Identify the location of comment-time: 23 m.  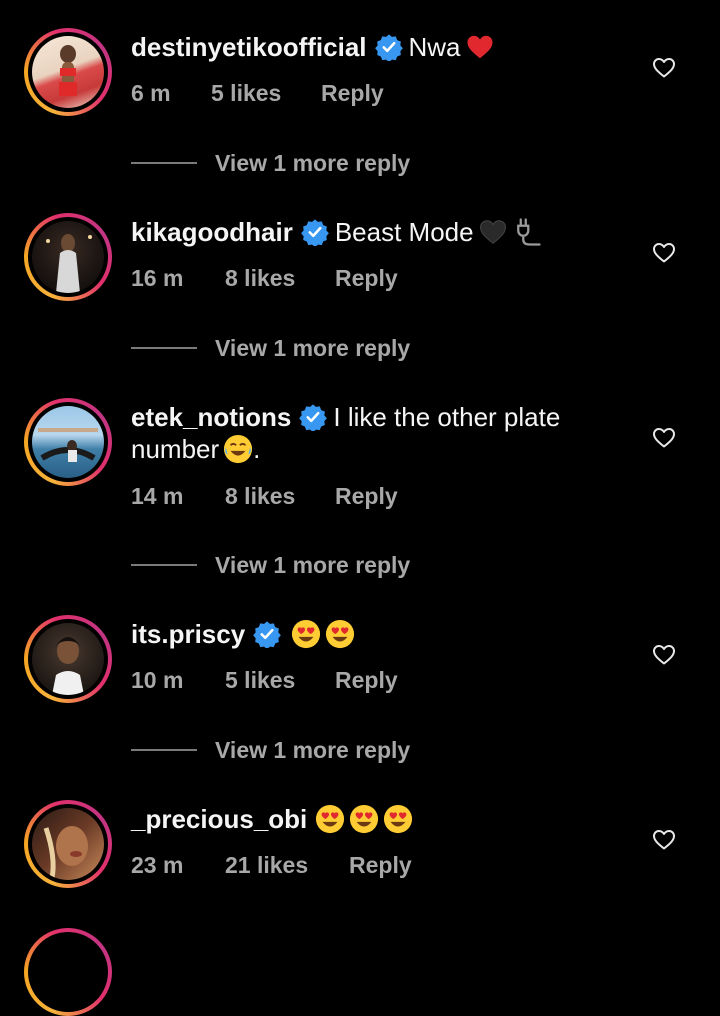
(157, 865).